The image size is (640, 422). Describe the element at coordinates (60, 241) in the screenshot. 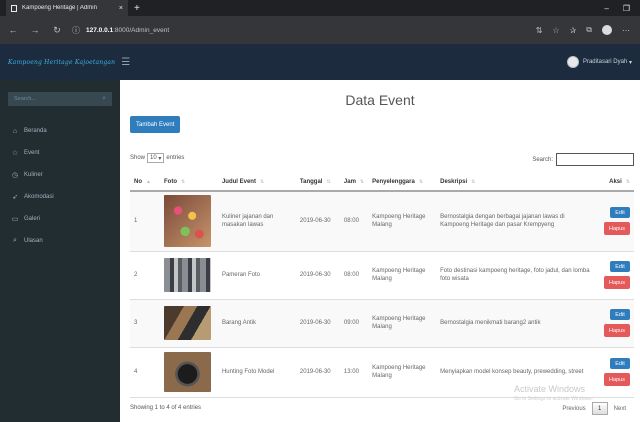

I see `sidebar-item-ulasan: ⌕ Ulasan` at that location.